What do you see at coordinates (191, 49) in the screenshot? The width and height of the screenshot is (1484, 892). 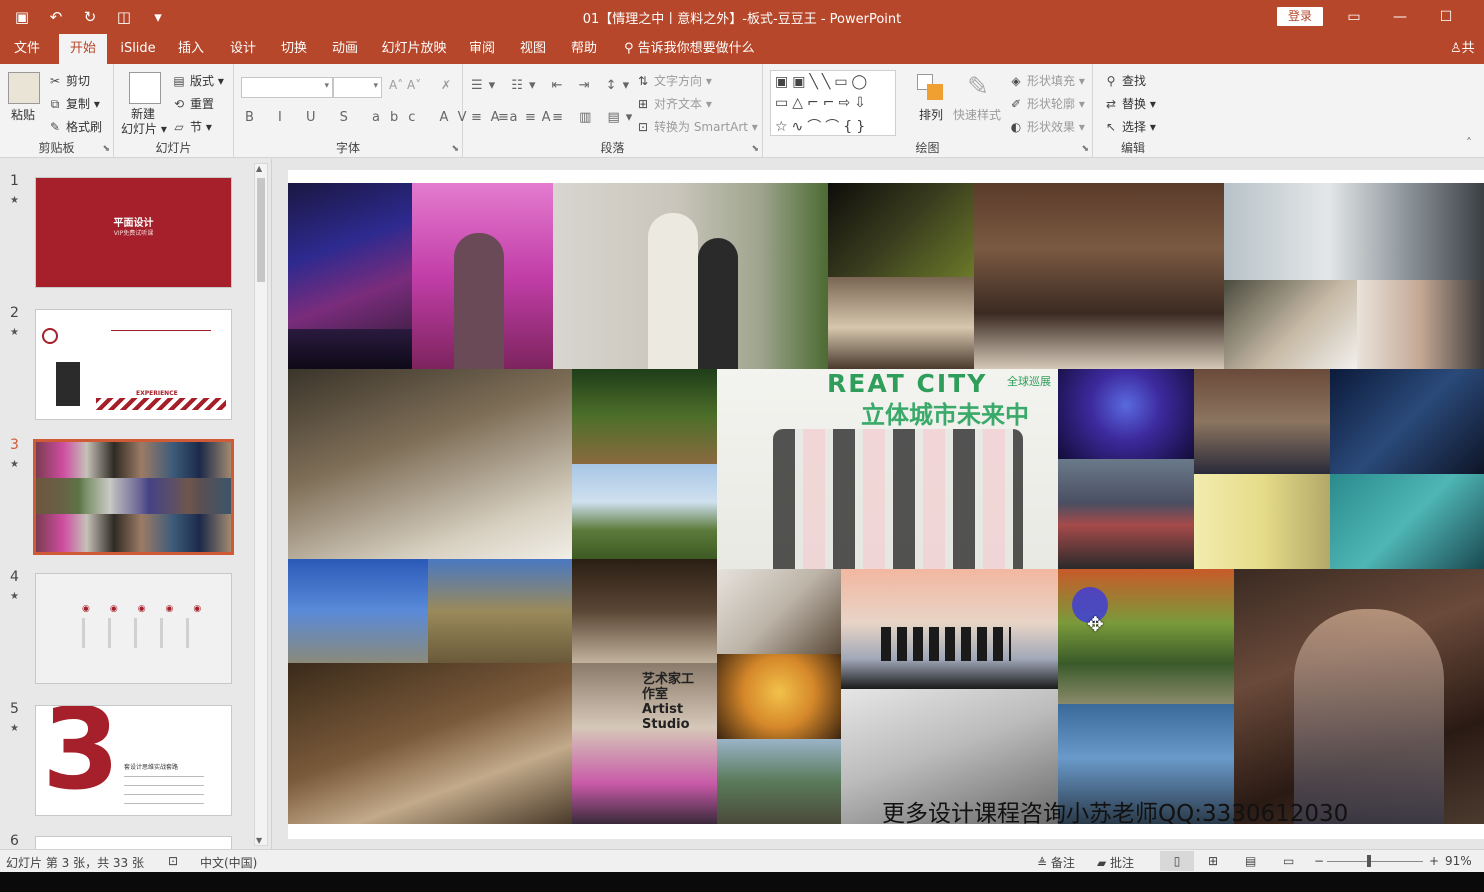 I see `tab-insert: 插入` at bounding box center [191, 49].